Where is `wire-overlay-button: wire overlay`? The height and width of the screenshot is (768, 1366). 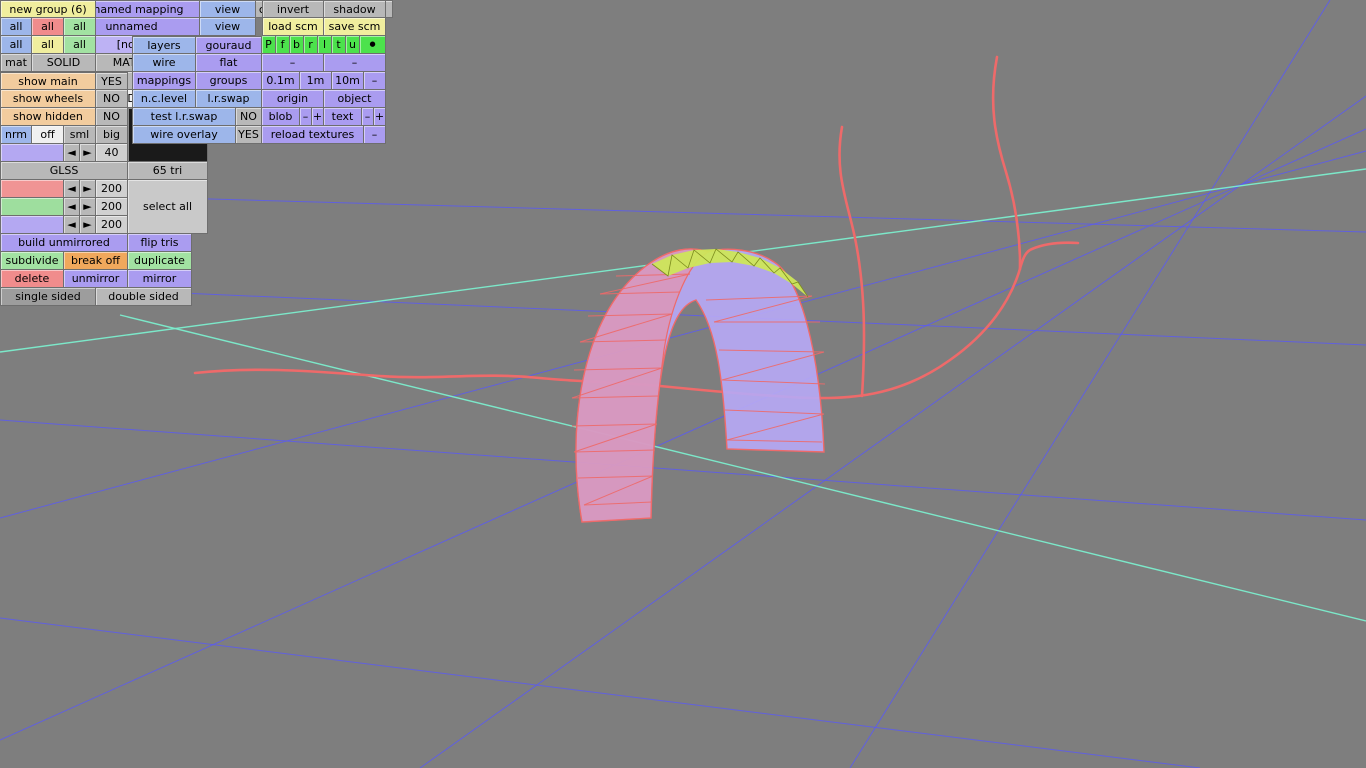 wire-overlay-button: wire overlay is located at coordinates (184, 135).